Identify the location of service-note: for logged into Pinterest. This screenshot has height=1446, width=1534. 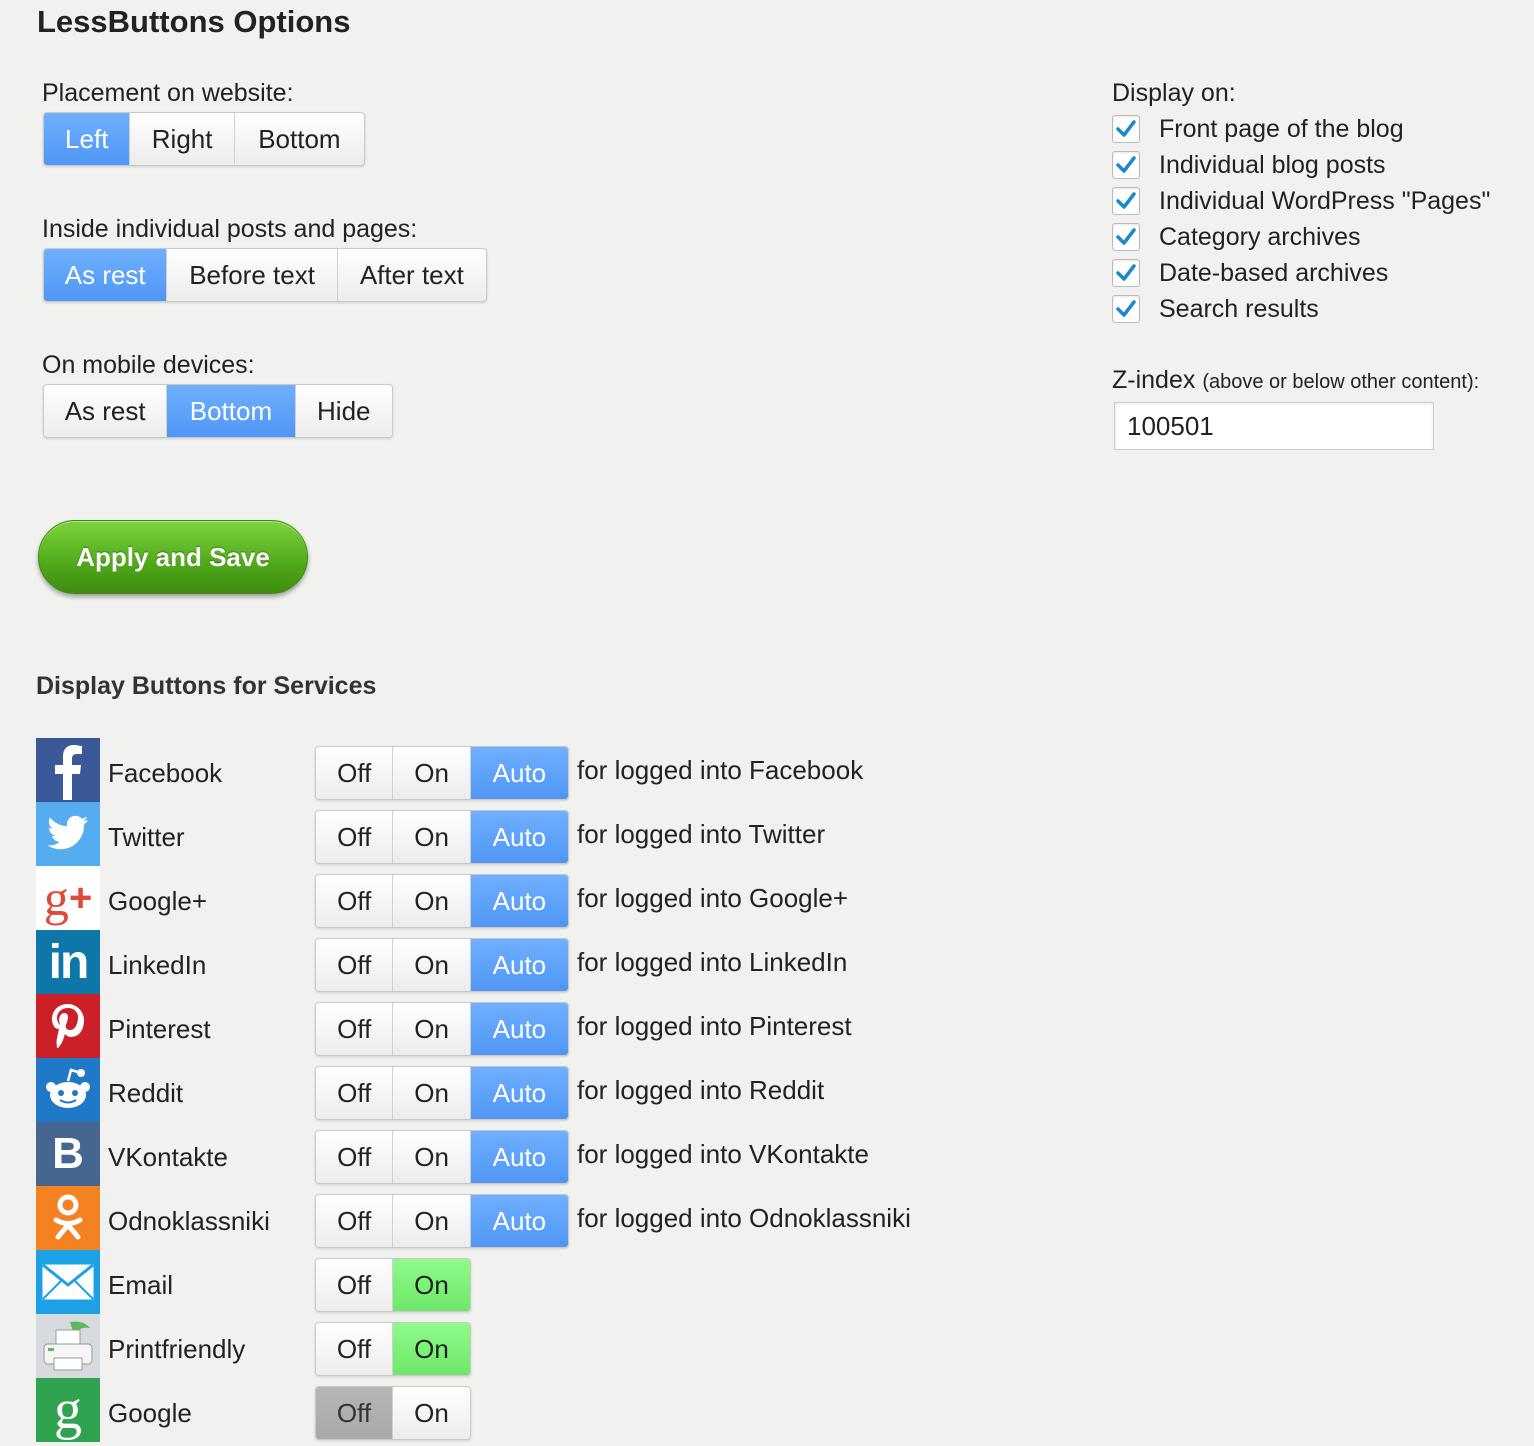
(714, 1026).